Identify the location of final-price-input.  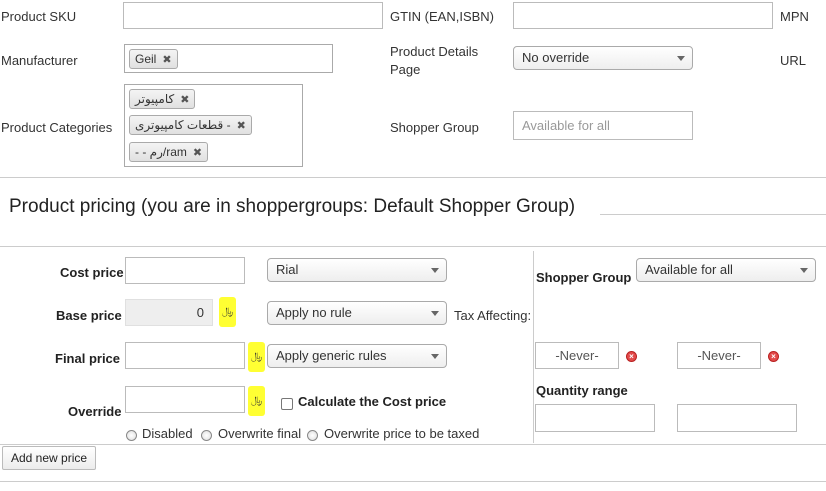
(185, 355).